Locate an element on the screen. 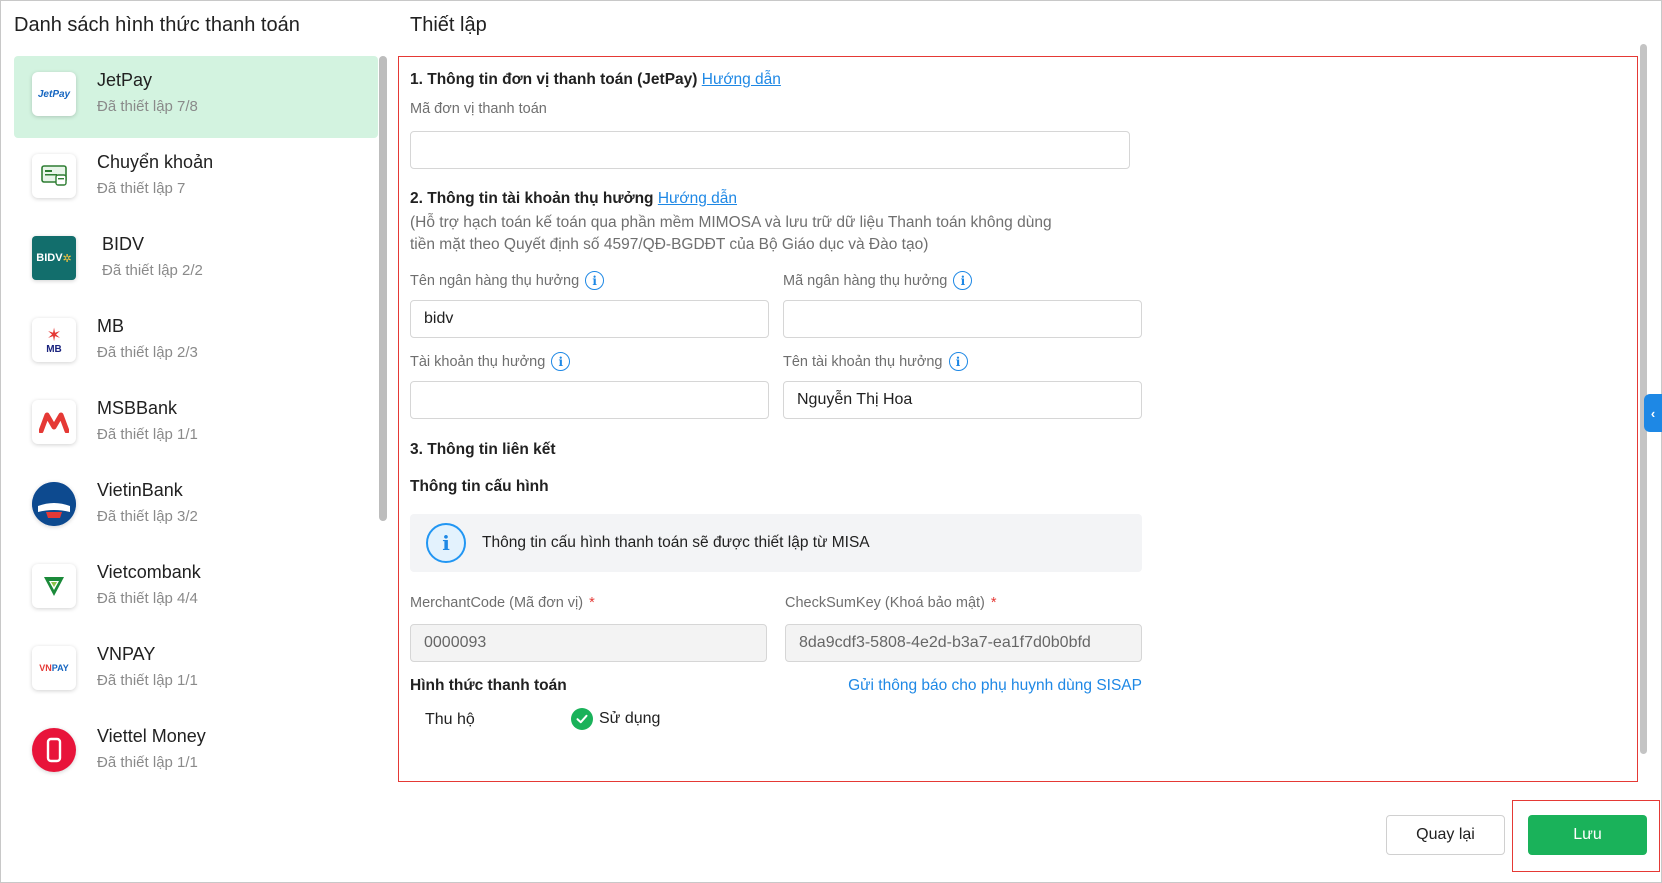 The height and width of the screenshot is (883, 1662). use-label: Sử dụng is located at coordinates (630, 718).